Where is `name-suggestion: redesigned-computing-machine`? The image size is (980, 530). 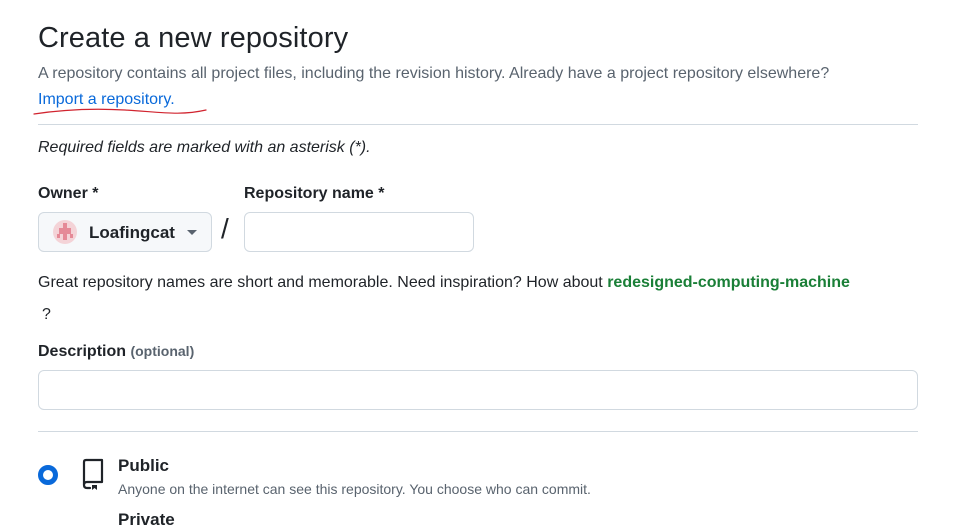
name-suggestion: redesigned-computing-machine is located at coordinates (728, 282).